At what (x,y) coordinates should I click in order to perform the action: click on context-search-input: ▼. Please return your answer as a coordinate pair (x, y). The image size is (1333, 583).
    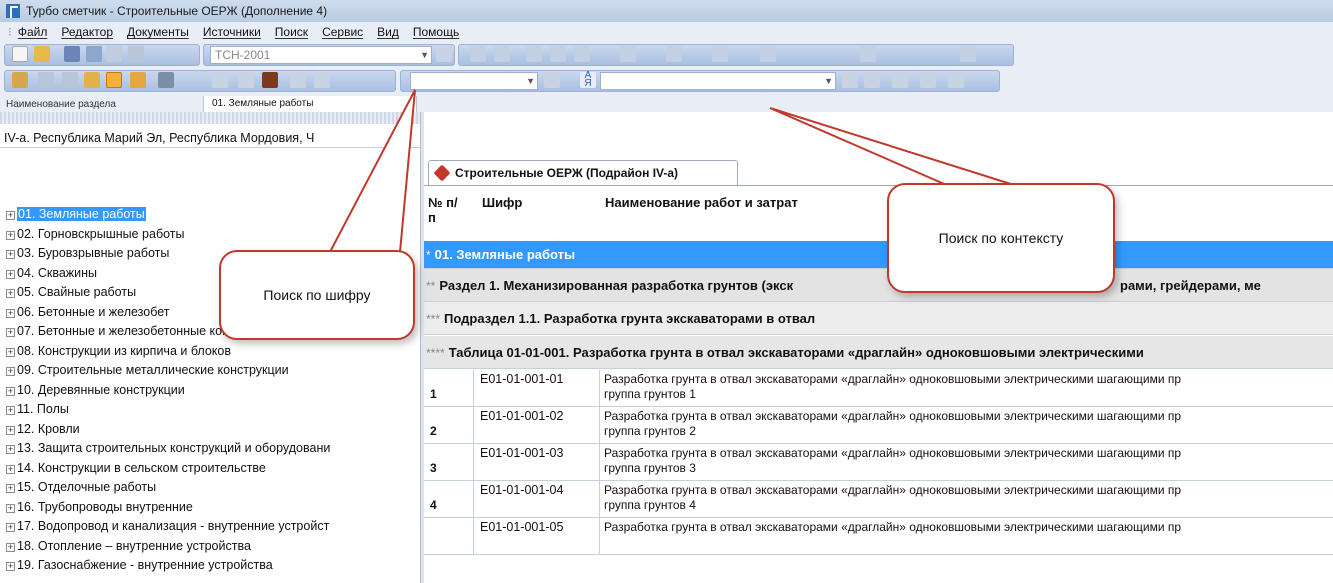
    Looking at the image, I should click on (718, 81).